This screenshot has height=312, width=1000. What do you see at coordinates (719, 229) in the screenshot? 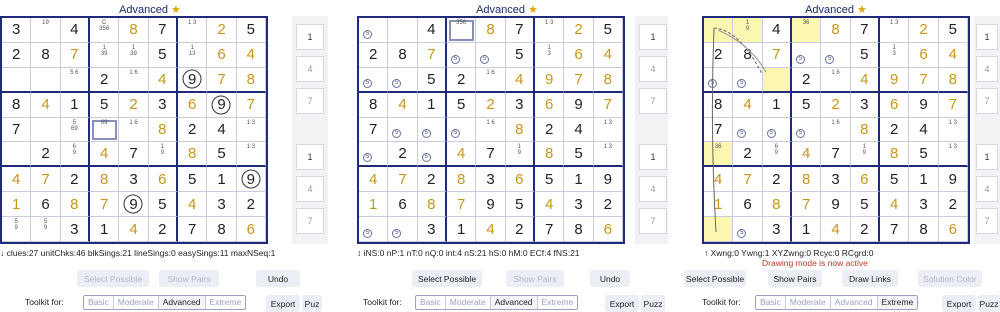
I see `cell-r9c1` at bounding box center [719, 229].